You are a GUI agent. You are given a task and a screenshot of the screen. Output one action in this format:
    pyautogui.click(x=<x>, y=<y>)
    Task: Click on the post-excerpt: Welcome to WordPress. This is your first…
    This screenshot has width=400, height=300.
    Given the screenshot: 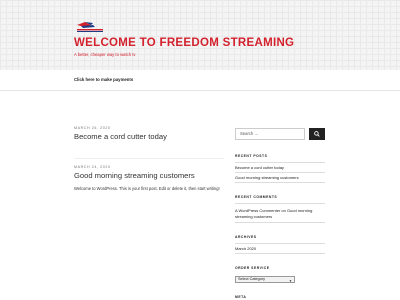 What is the action you would take?
    pyautogui.click(x=147, y=188)
    